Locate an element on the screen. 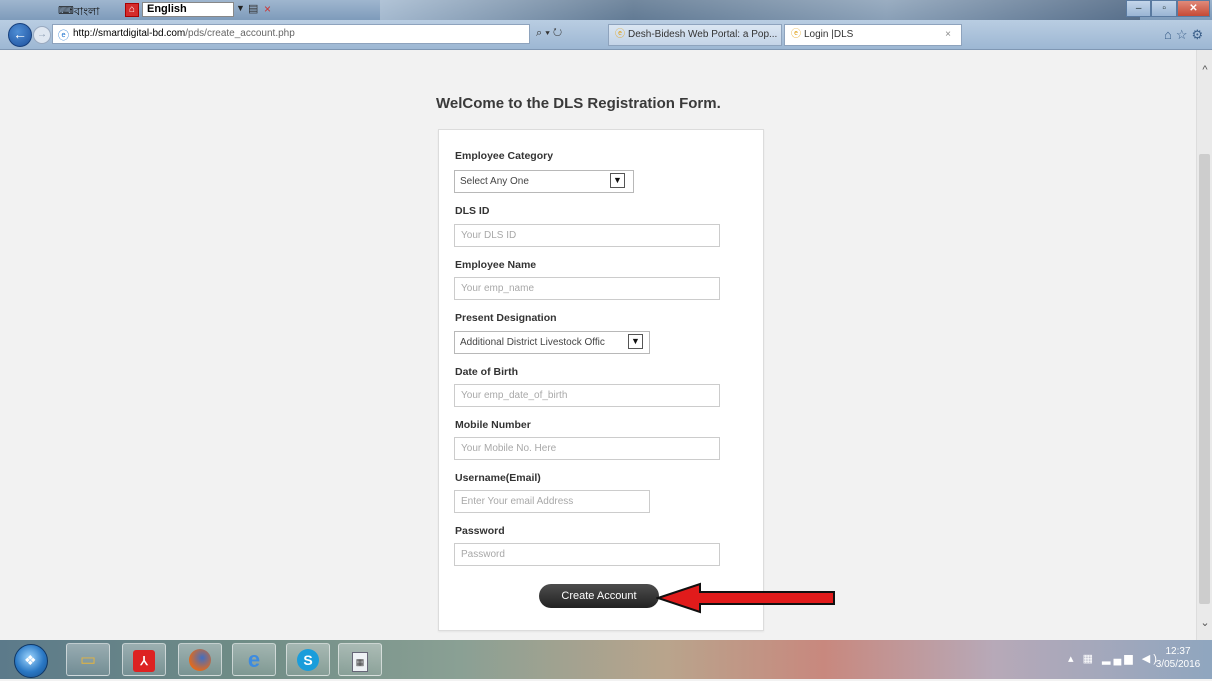 This screenshot has width=1212, height=681. language-selector: English is located at coordinates (188, 9).